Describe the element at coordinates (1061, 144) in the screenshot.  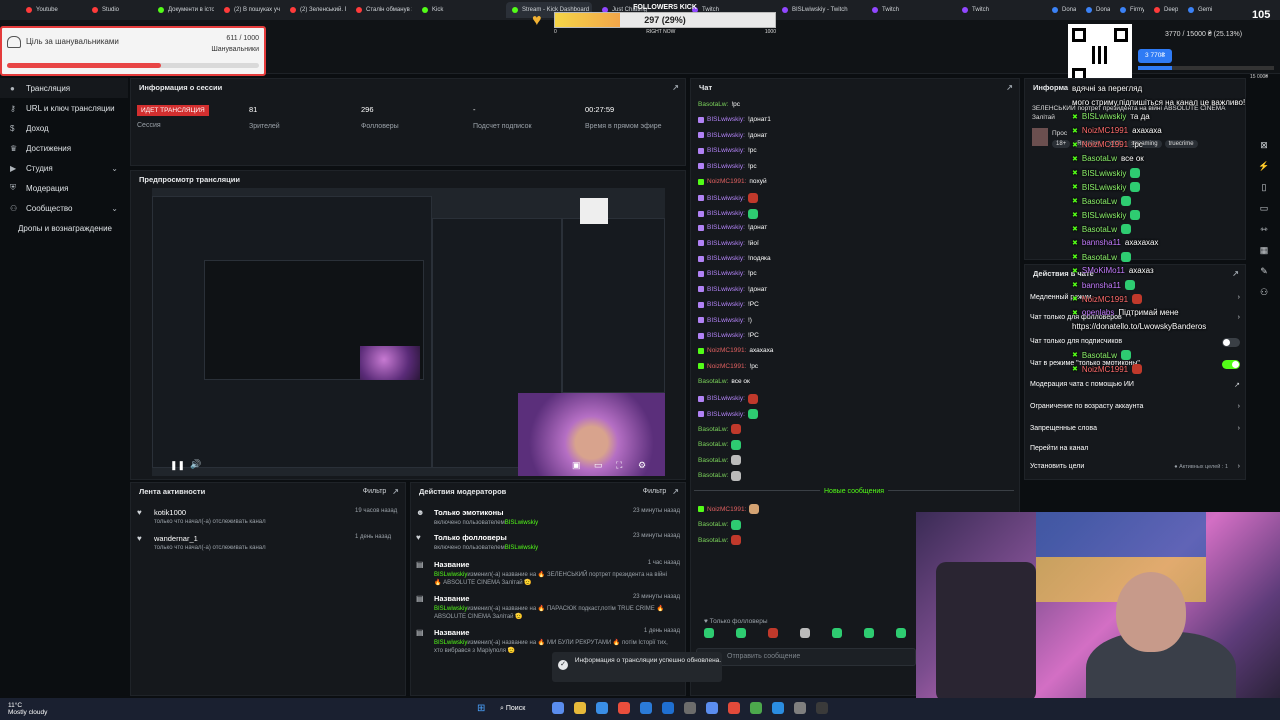
I see `stream-tag: 18+` at that location.